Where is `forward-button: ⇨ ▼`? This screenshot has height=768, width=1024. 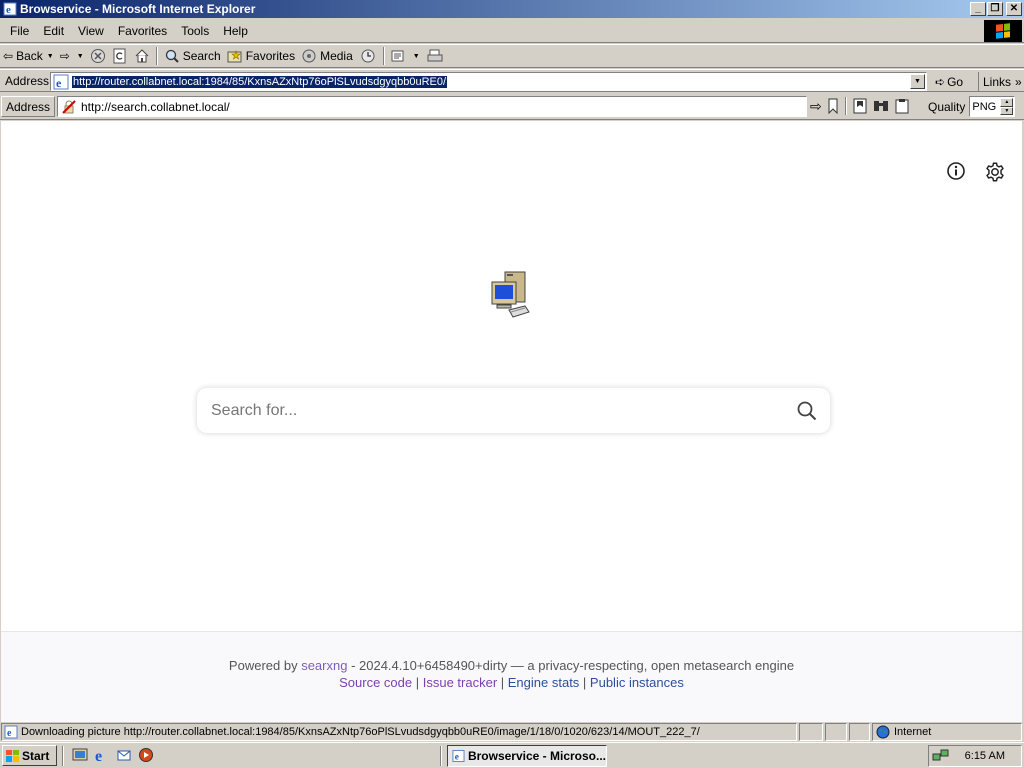 forward-button: ⇨ ▼ is located at coordinates (72, 56).